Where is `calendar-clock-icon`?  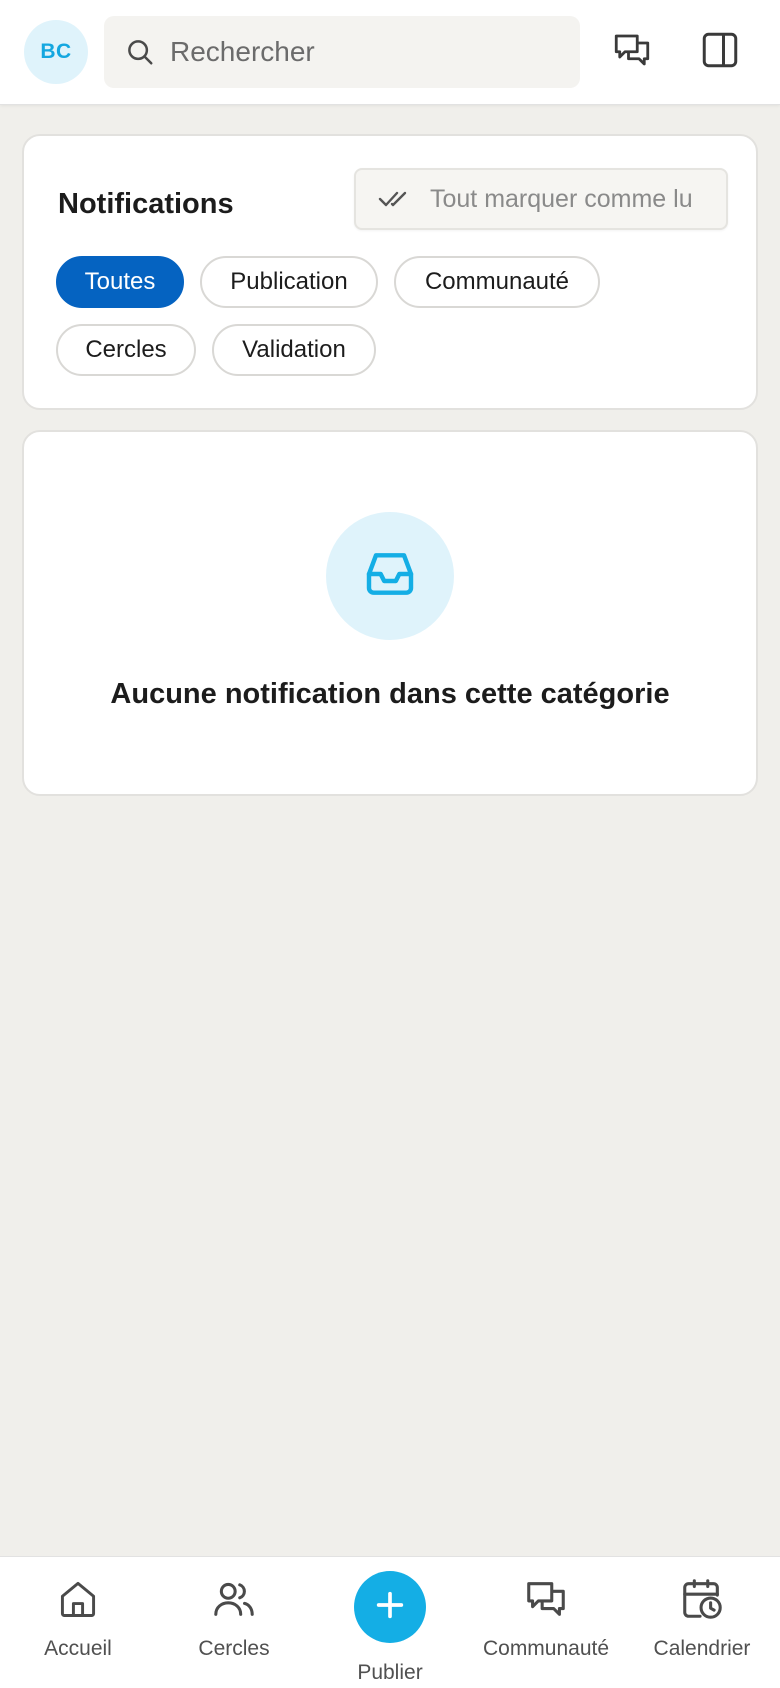
calendar-clock-icon is located at coordinates (702, 1599).